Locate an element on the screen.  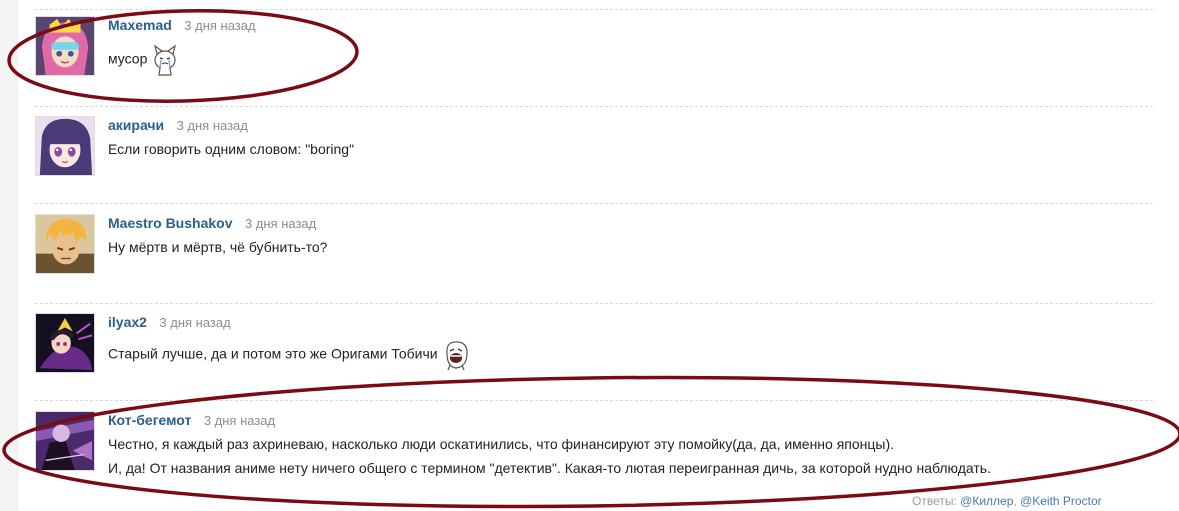
comment-meta: акирачи 3 дня назад is located at coordinates (178, 125).